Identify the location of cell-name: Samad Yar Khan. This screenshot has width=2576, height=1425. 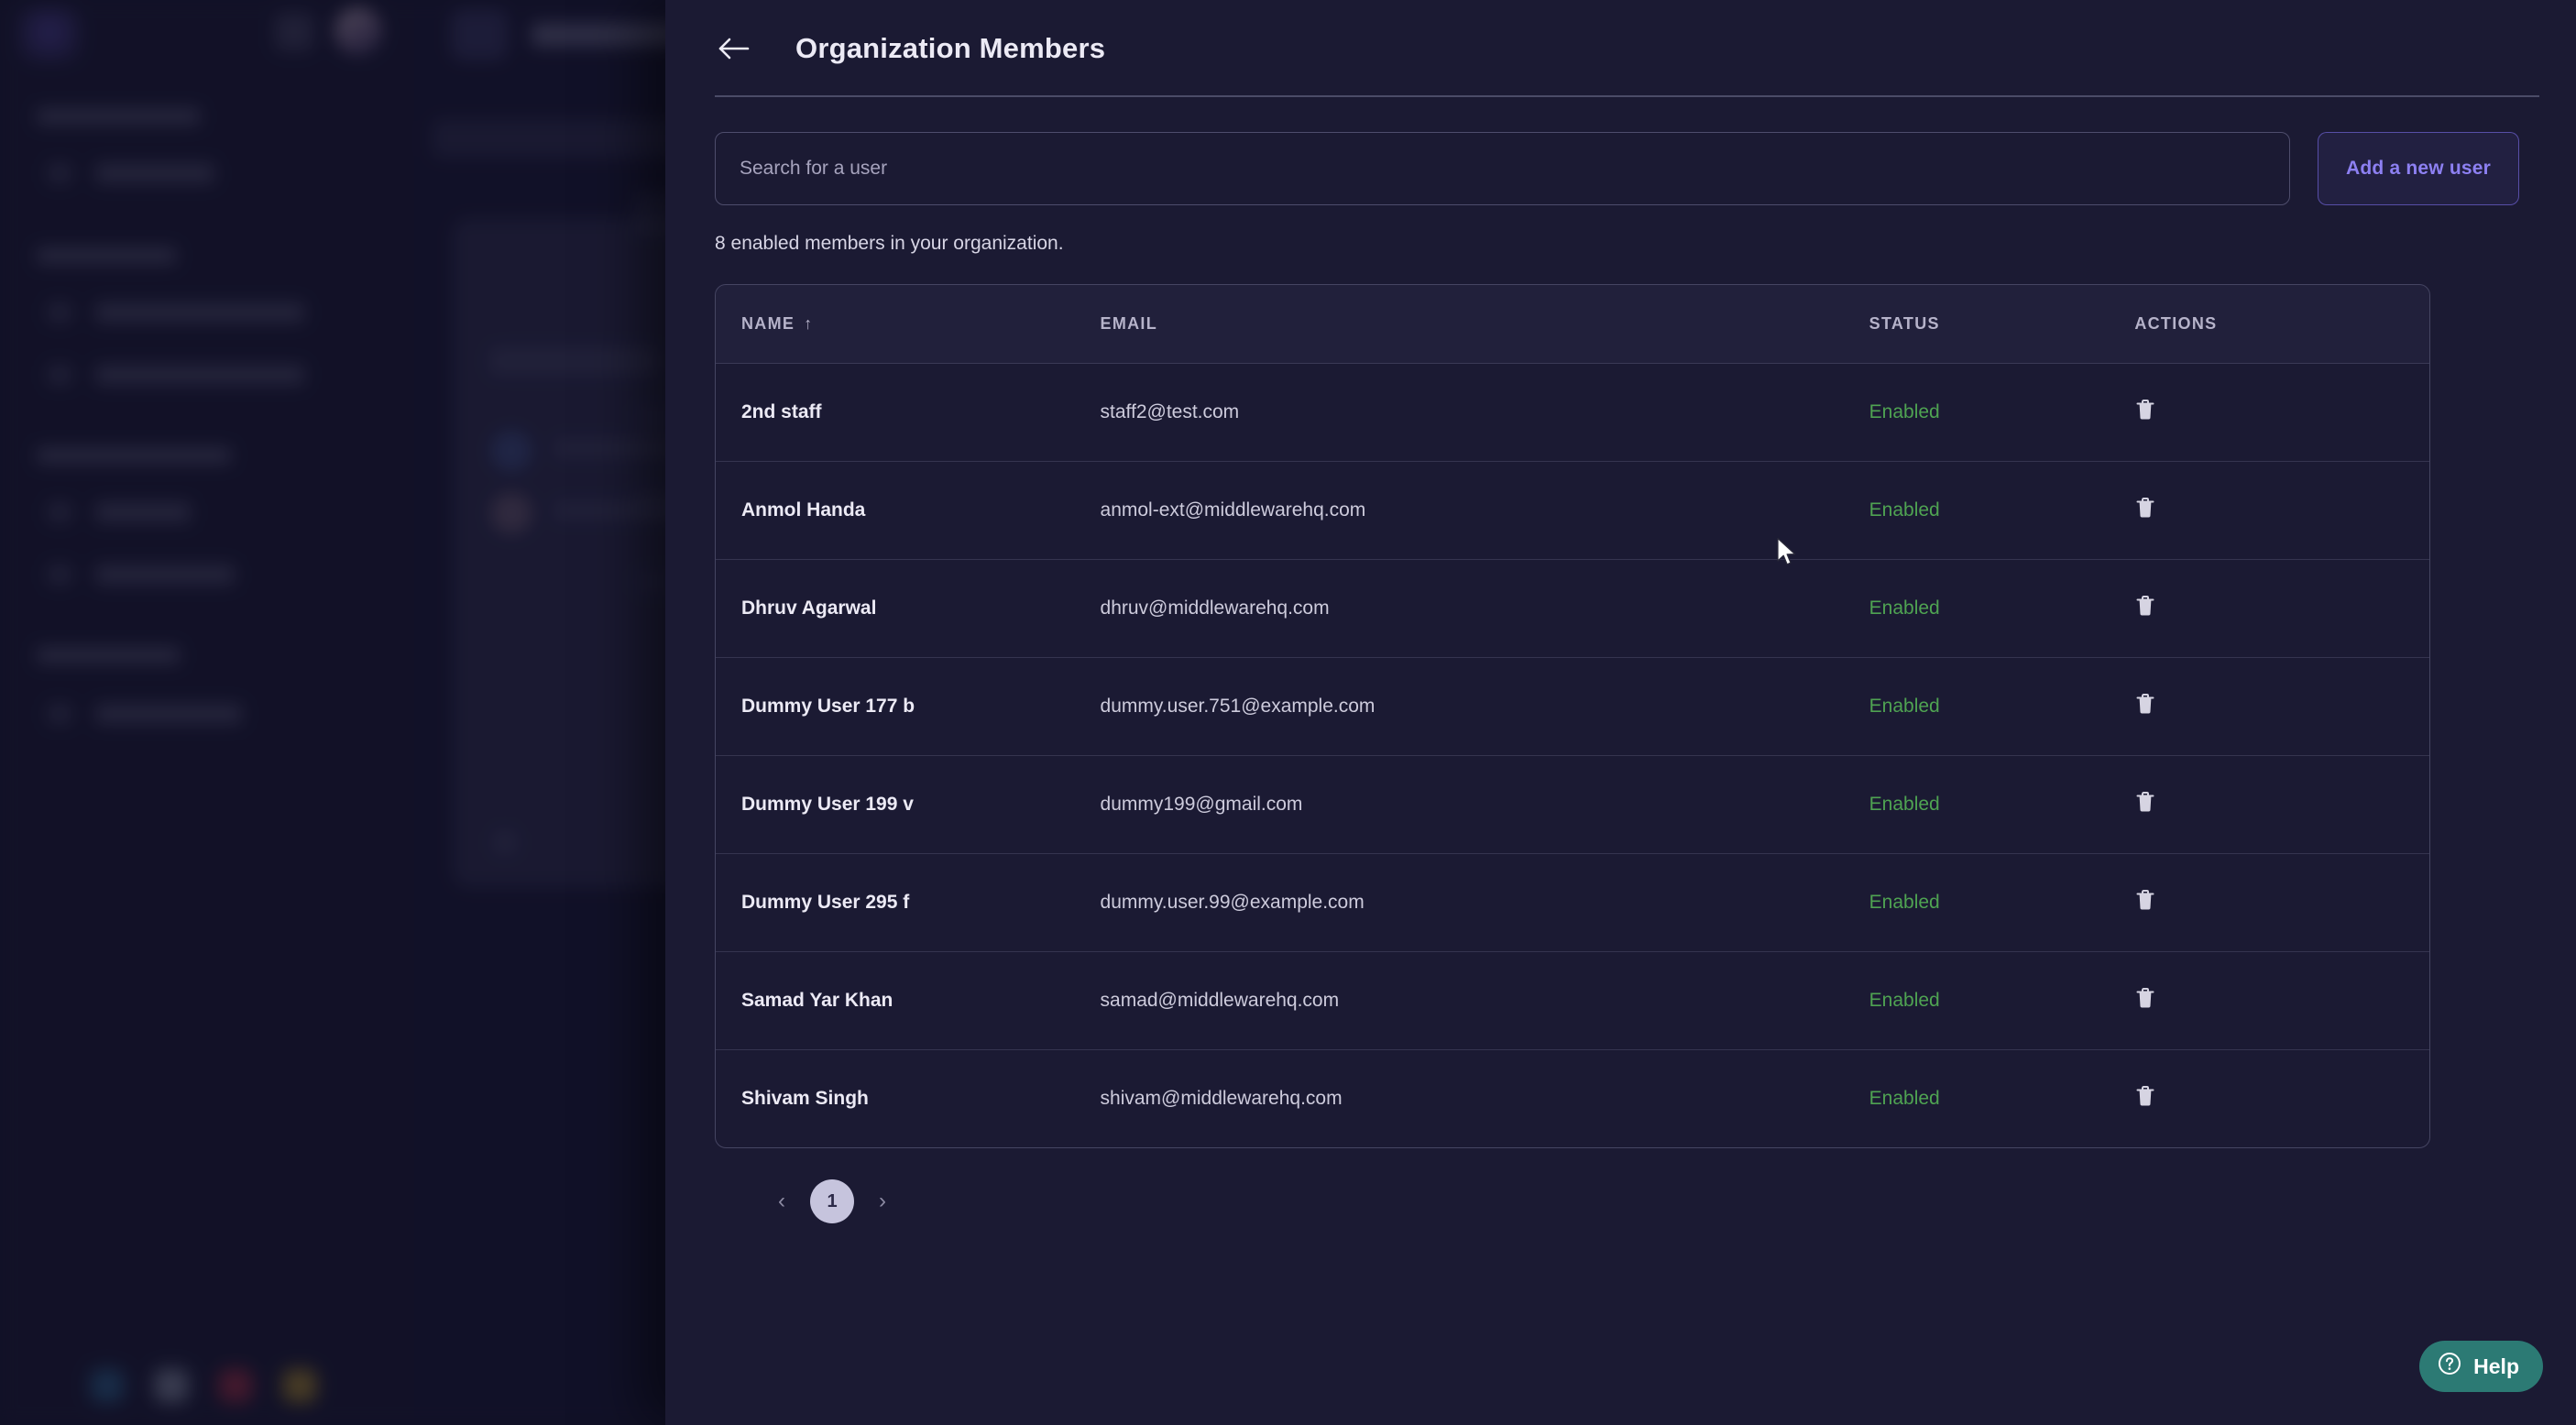
(908, 1000).